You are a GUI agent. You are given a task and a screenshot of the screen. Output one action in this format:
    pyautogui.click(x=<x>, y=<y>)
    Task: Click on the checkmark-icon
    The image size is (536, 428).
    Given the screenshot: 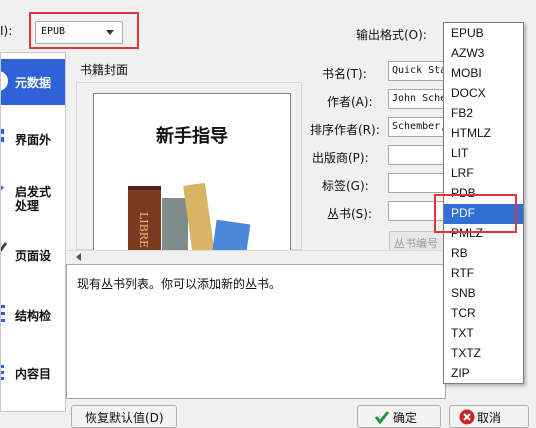 What is the action you would take?
    pyautogui.click(x=382, y=418)
    